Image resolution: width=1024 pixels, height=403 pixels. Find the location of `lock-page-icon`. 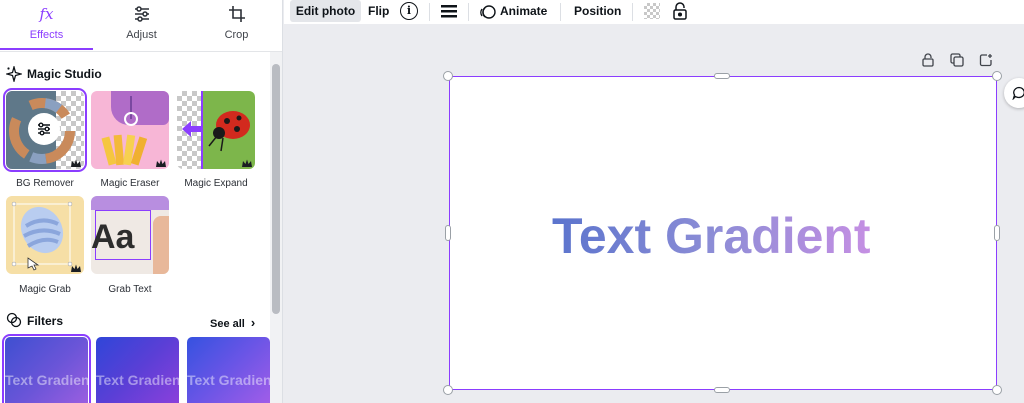

lock-page-icon is located at coordinates (928, 60).